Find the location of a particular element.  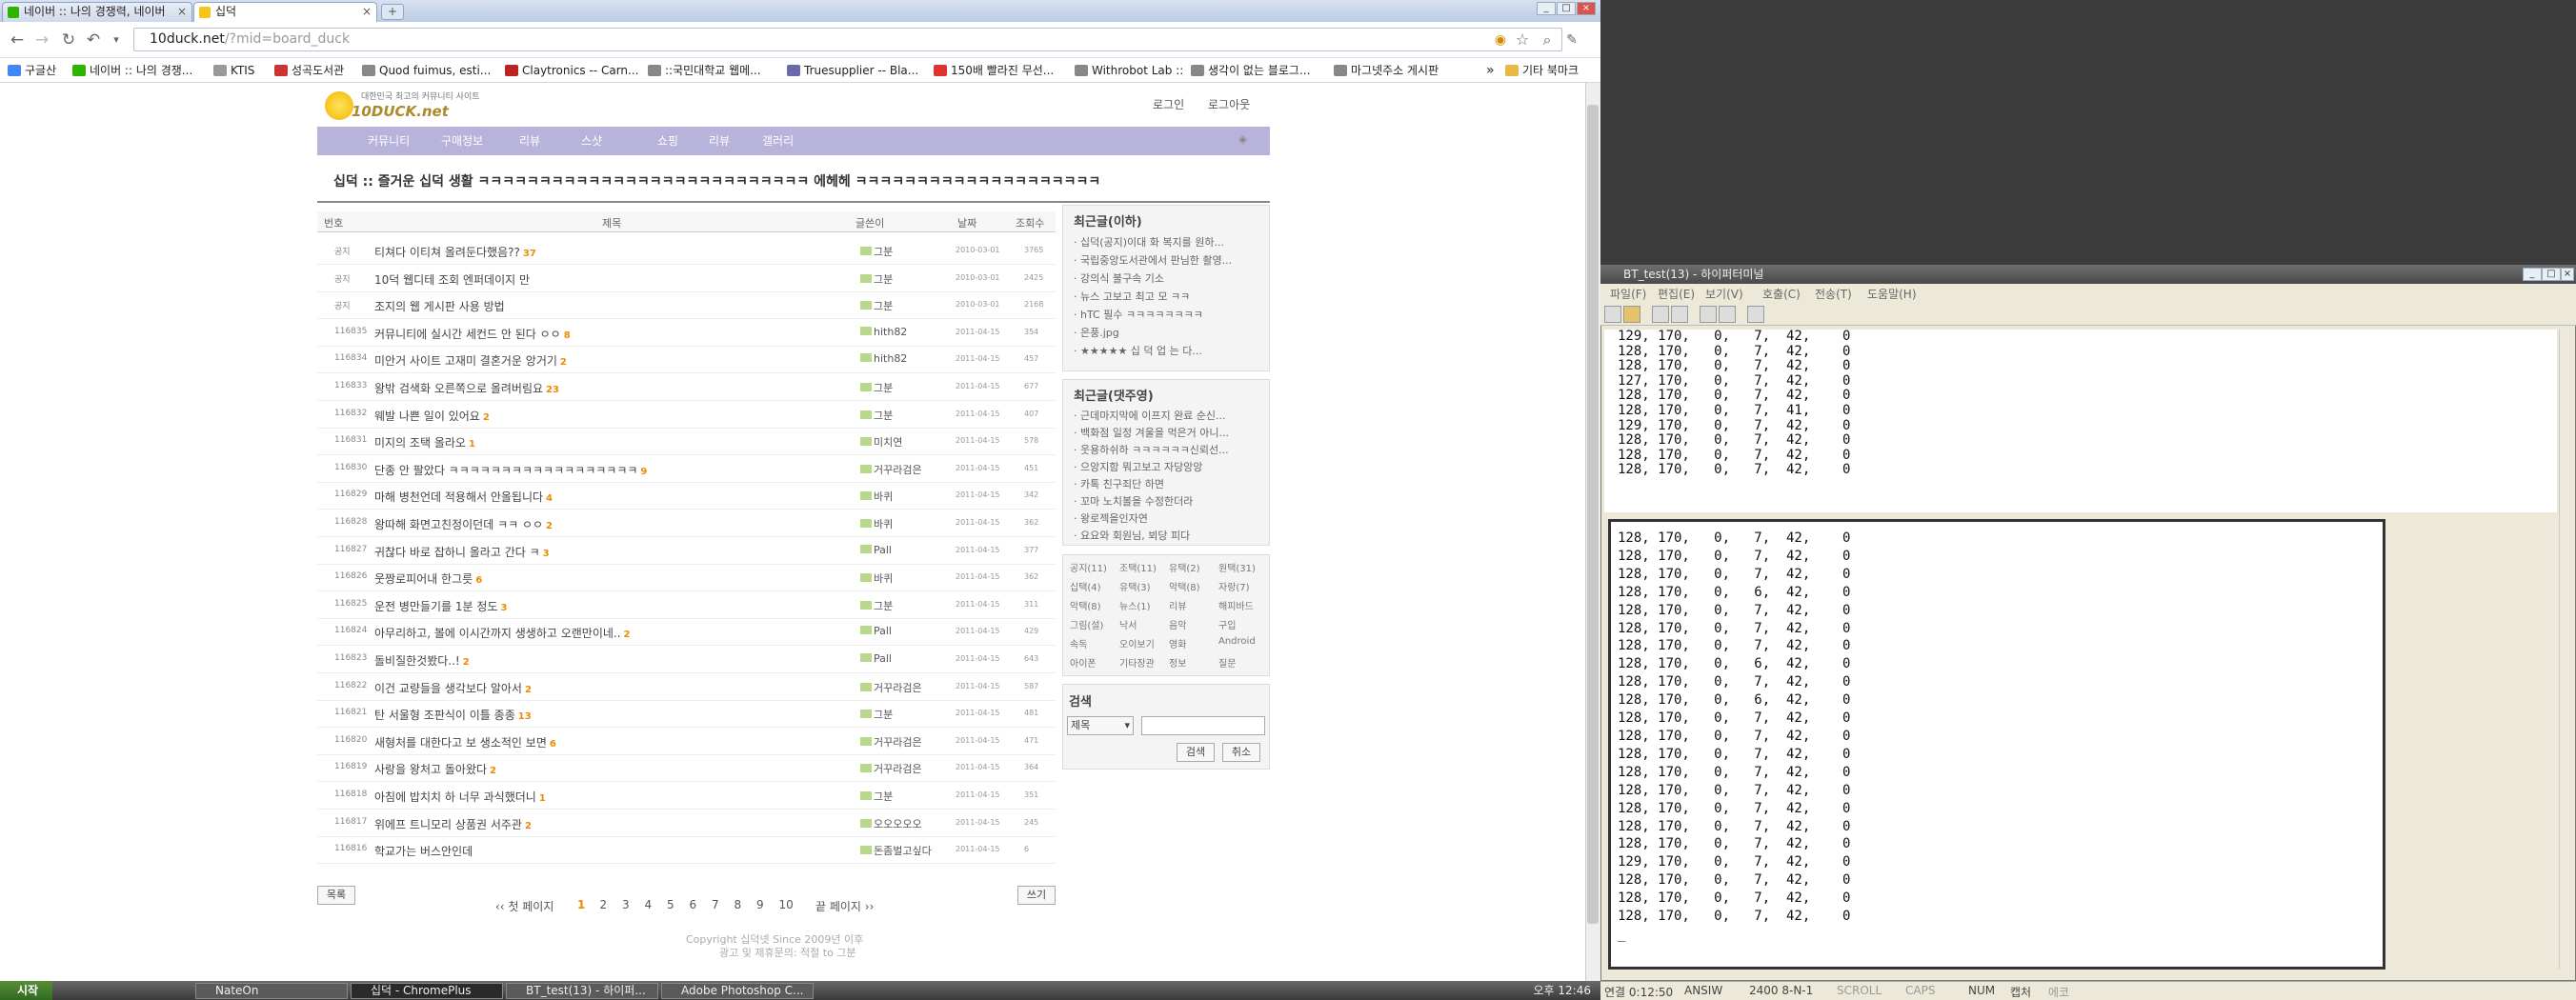

table-row: 공지 조지의 웹 게시판 사용 방법 그분 2010-03-01 2168 is located at coordinates (686, 305).